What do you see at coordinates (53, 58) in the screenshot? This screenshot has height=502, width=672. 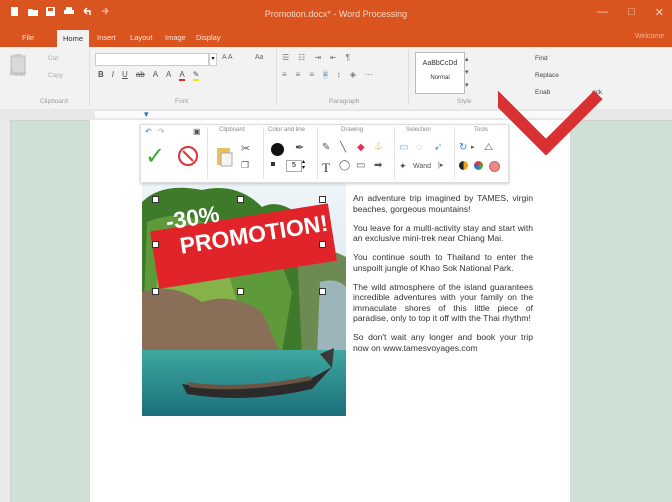 I see `cut-button: Cut` at bounding box center [53, 58].